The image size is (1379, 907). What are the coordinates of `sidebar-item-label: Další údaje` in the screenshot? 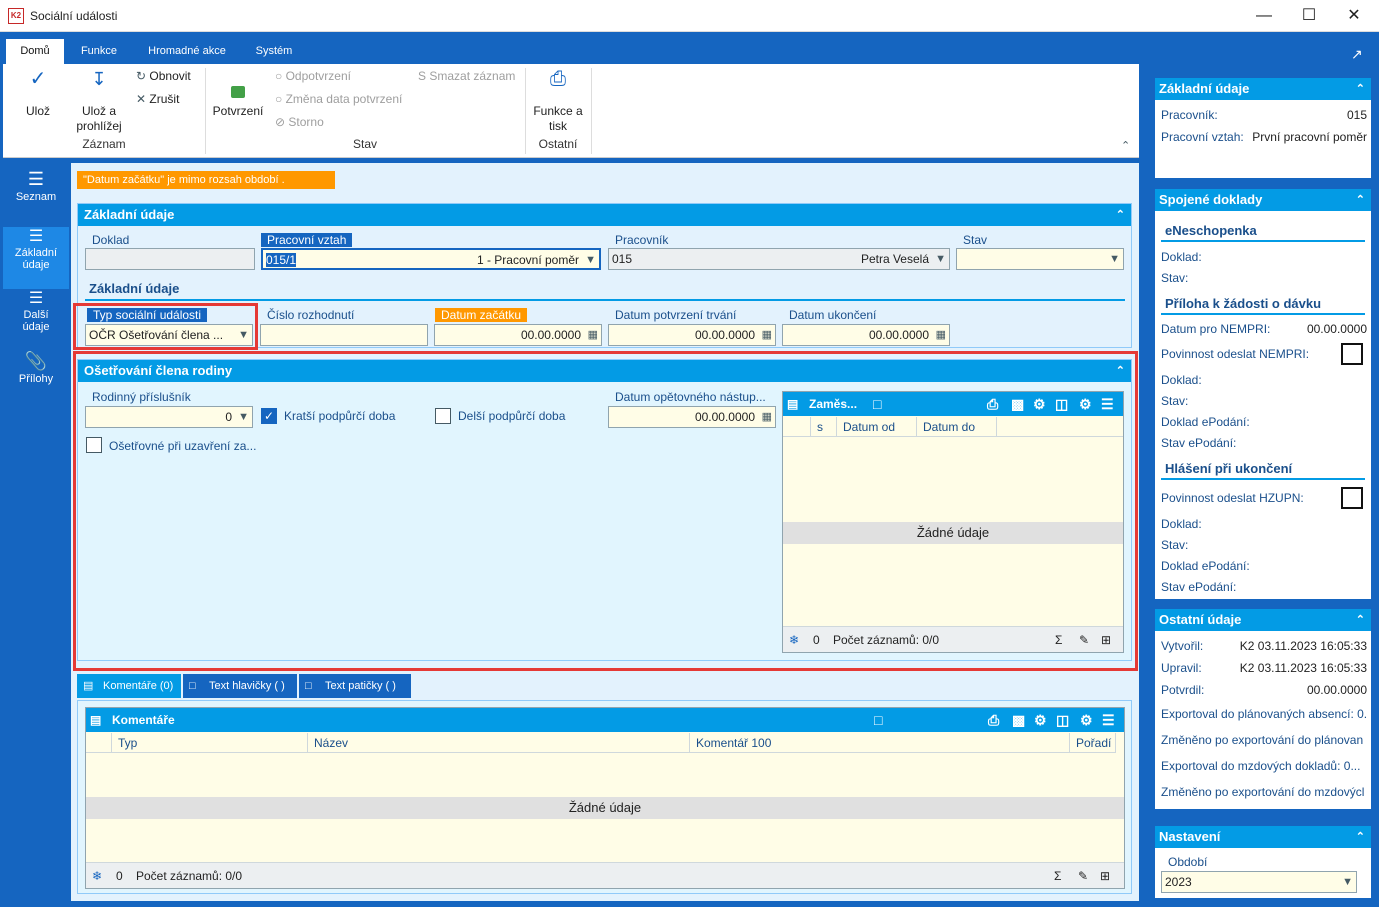 It's located at (36, 321).